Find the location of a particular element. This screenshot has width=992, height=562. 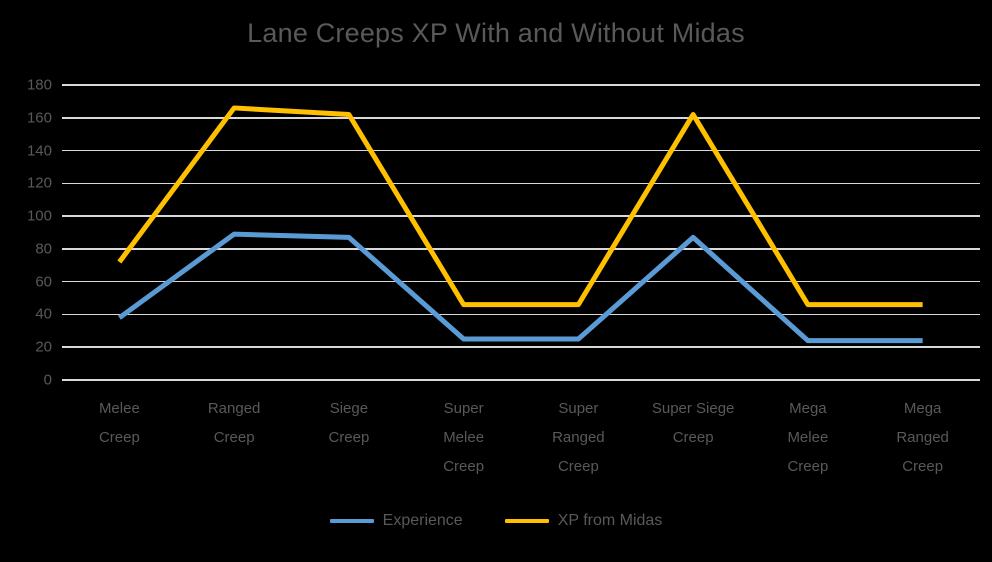

y-axis-tick-label: 80 is located at coordinates (43, 249).